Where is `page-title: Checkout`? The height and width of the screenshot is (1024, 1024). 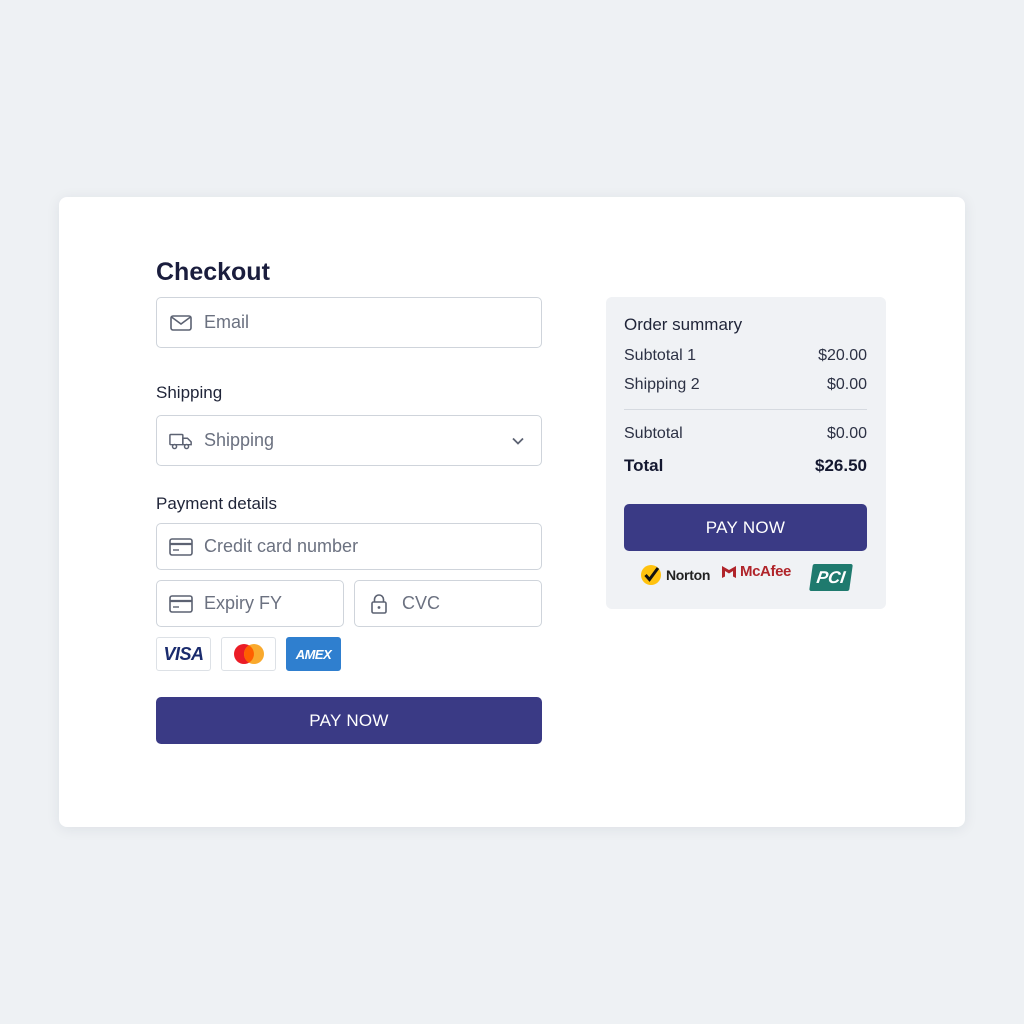 page-title: Checkout is located at coordinates (213, 272).